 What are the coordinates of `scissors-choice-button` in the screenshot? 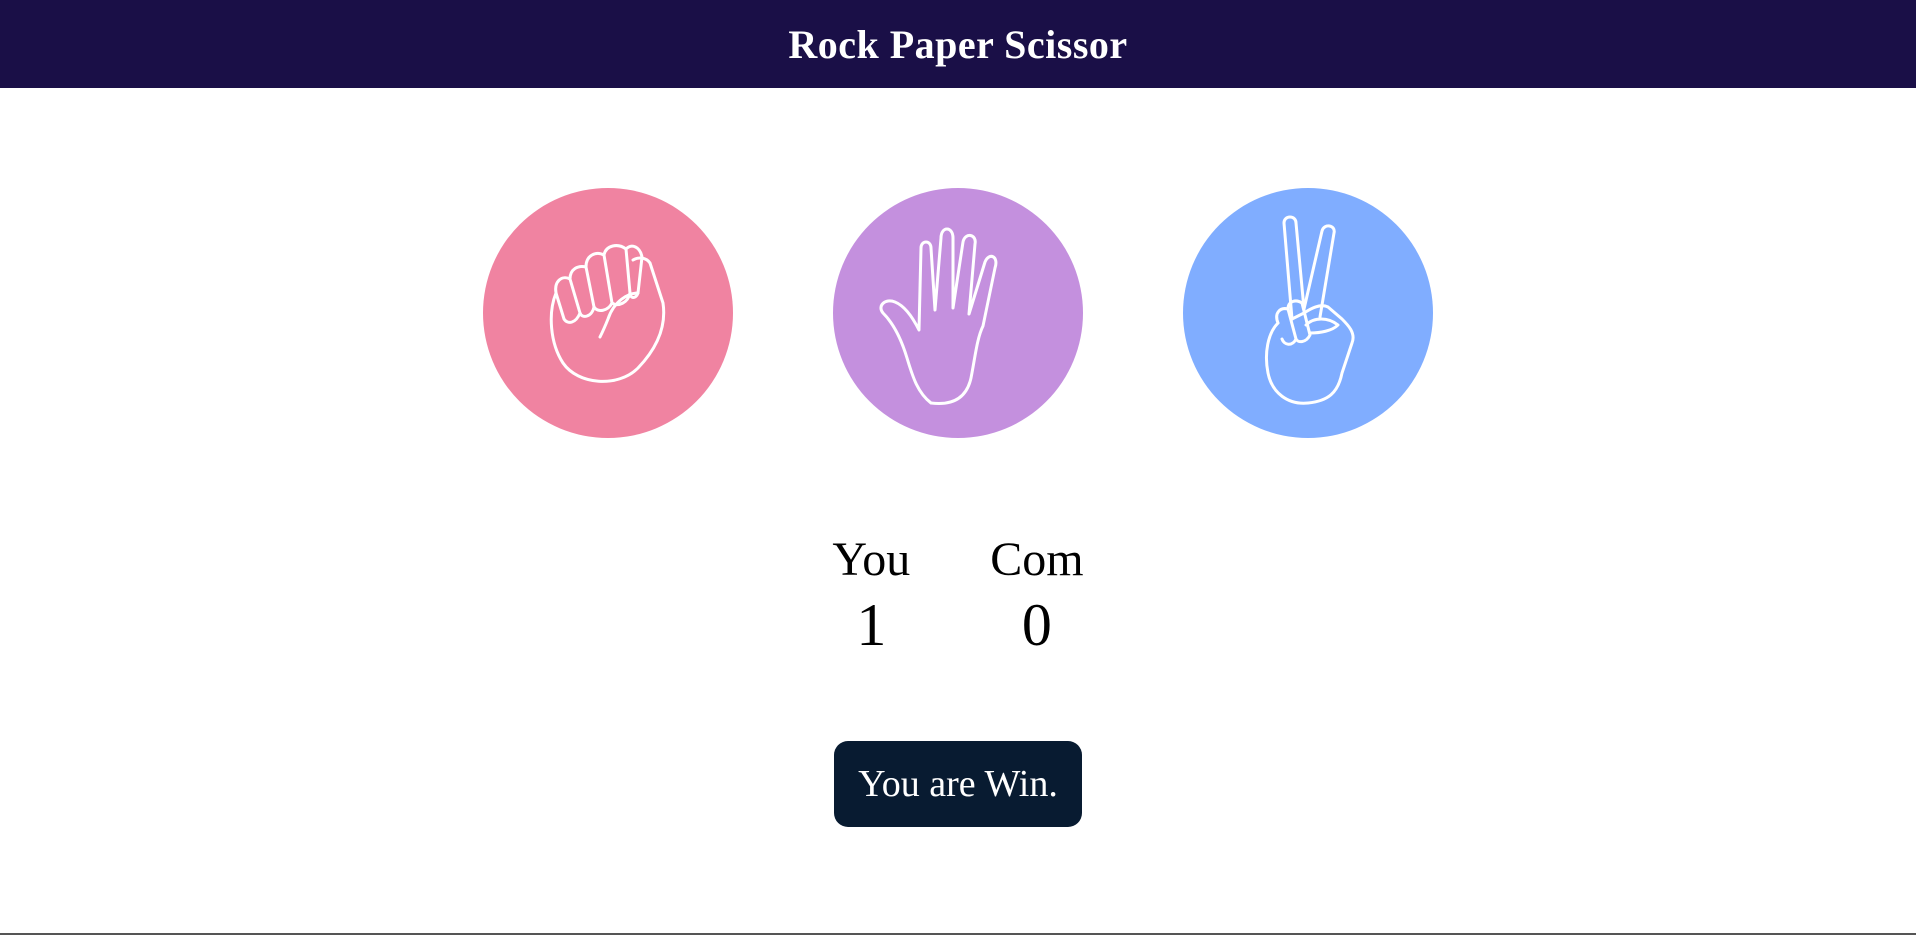 It's located at (1308, 313).